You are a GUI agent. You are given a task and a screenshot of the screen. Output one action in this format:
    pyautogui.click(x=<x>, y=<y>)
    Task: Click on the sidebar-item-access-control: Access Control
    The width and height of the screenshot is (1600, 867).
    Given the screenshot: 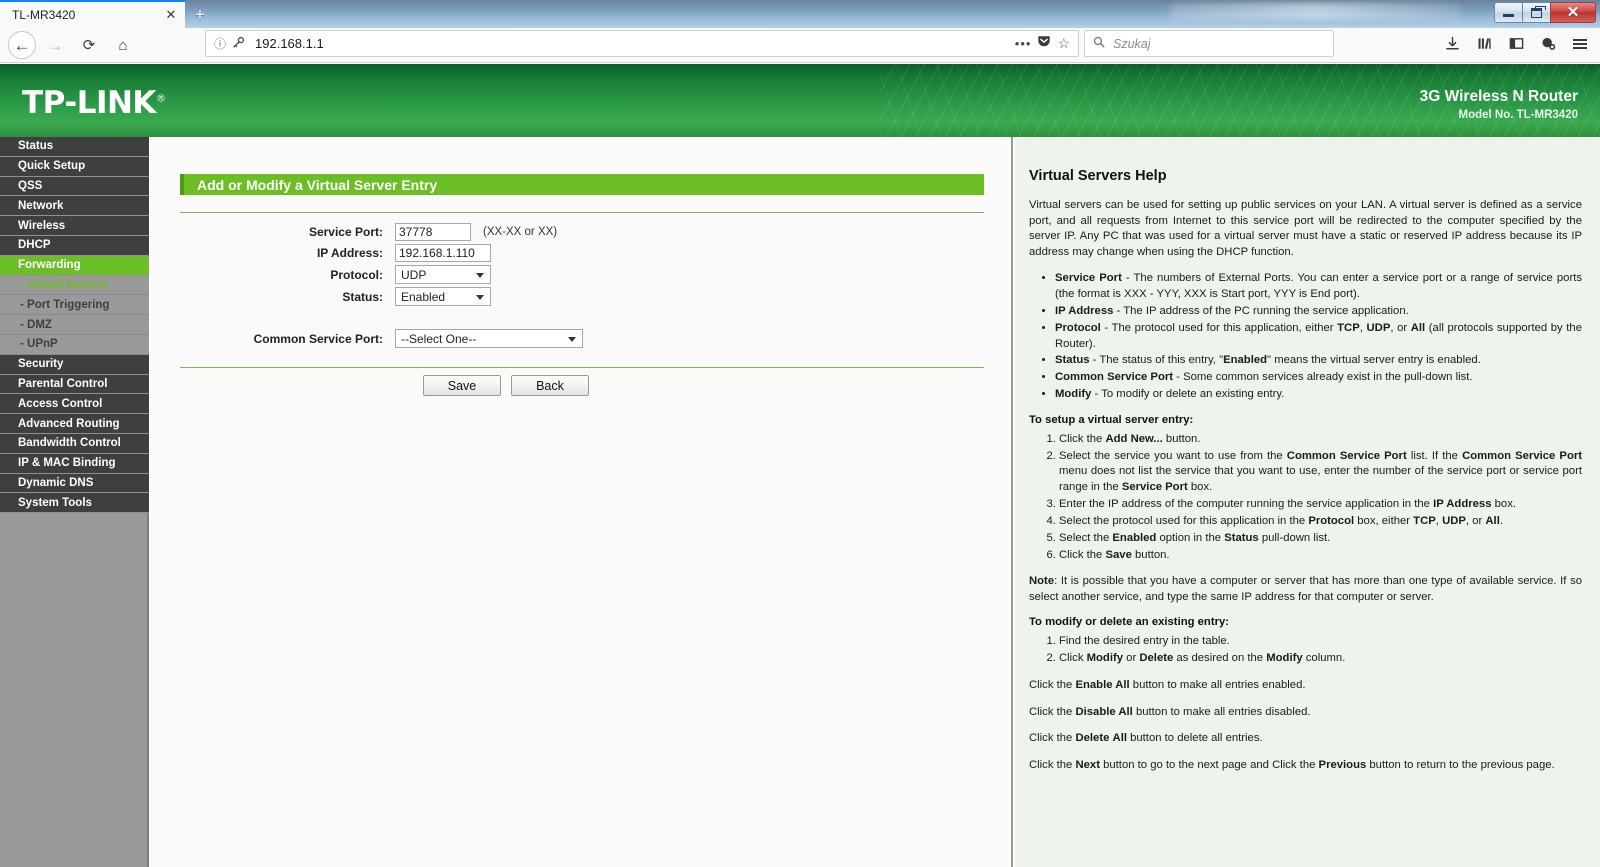 What is the action you would take?
    pyautogui.click(x=74, y=404)
    